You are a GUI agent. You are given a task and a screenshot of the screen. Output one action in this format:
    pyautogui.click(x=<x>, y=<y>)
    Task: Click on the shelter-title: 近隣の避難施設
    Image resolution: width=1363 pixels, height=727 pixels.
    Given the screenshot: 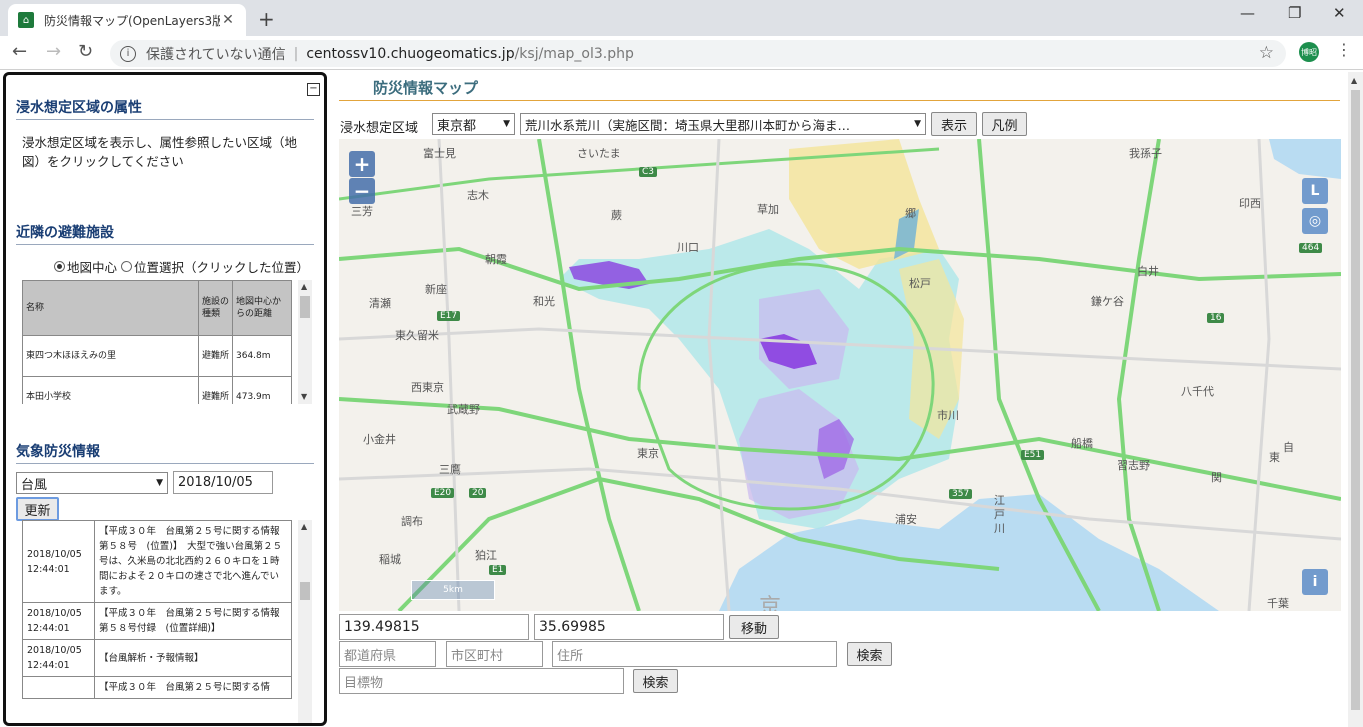 What is the action you would take?
    pyautogui.click(x=165, y=233)
    